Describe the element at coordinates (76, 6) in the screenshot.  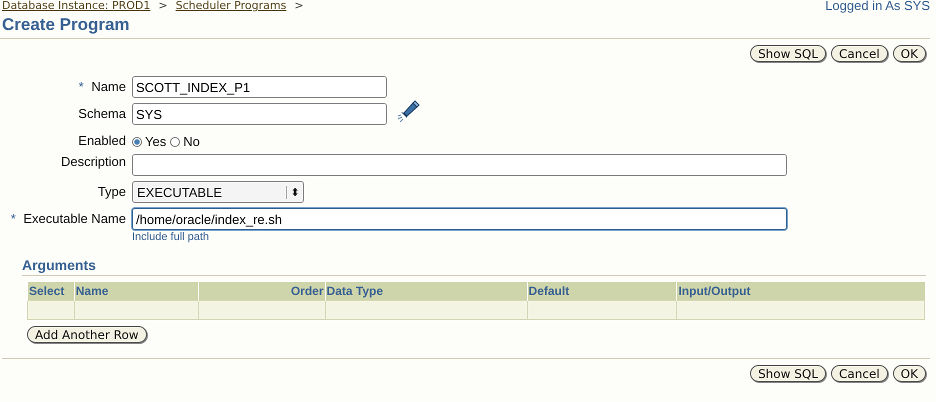
I see `breadcrumb-link: Database Instance: PROD1` at that location.